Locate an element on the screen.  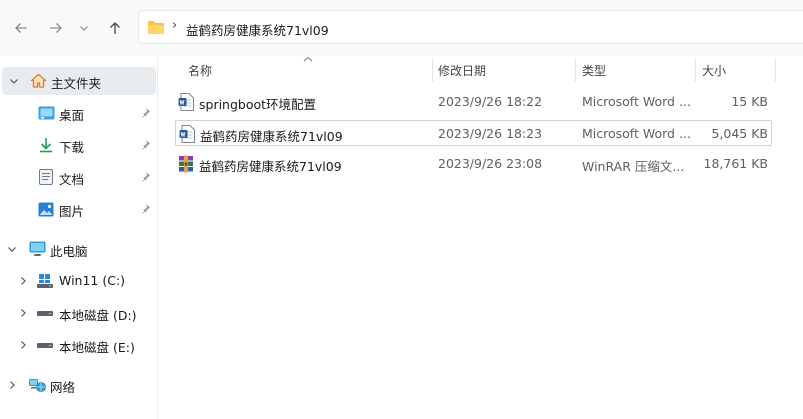
column-header-date: 修改日期 is located at coordinates (507, 70).